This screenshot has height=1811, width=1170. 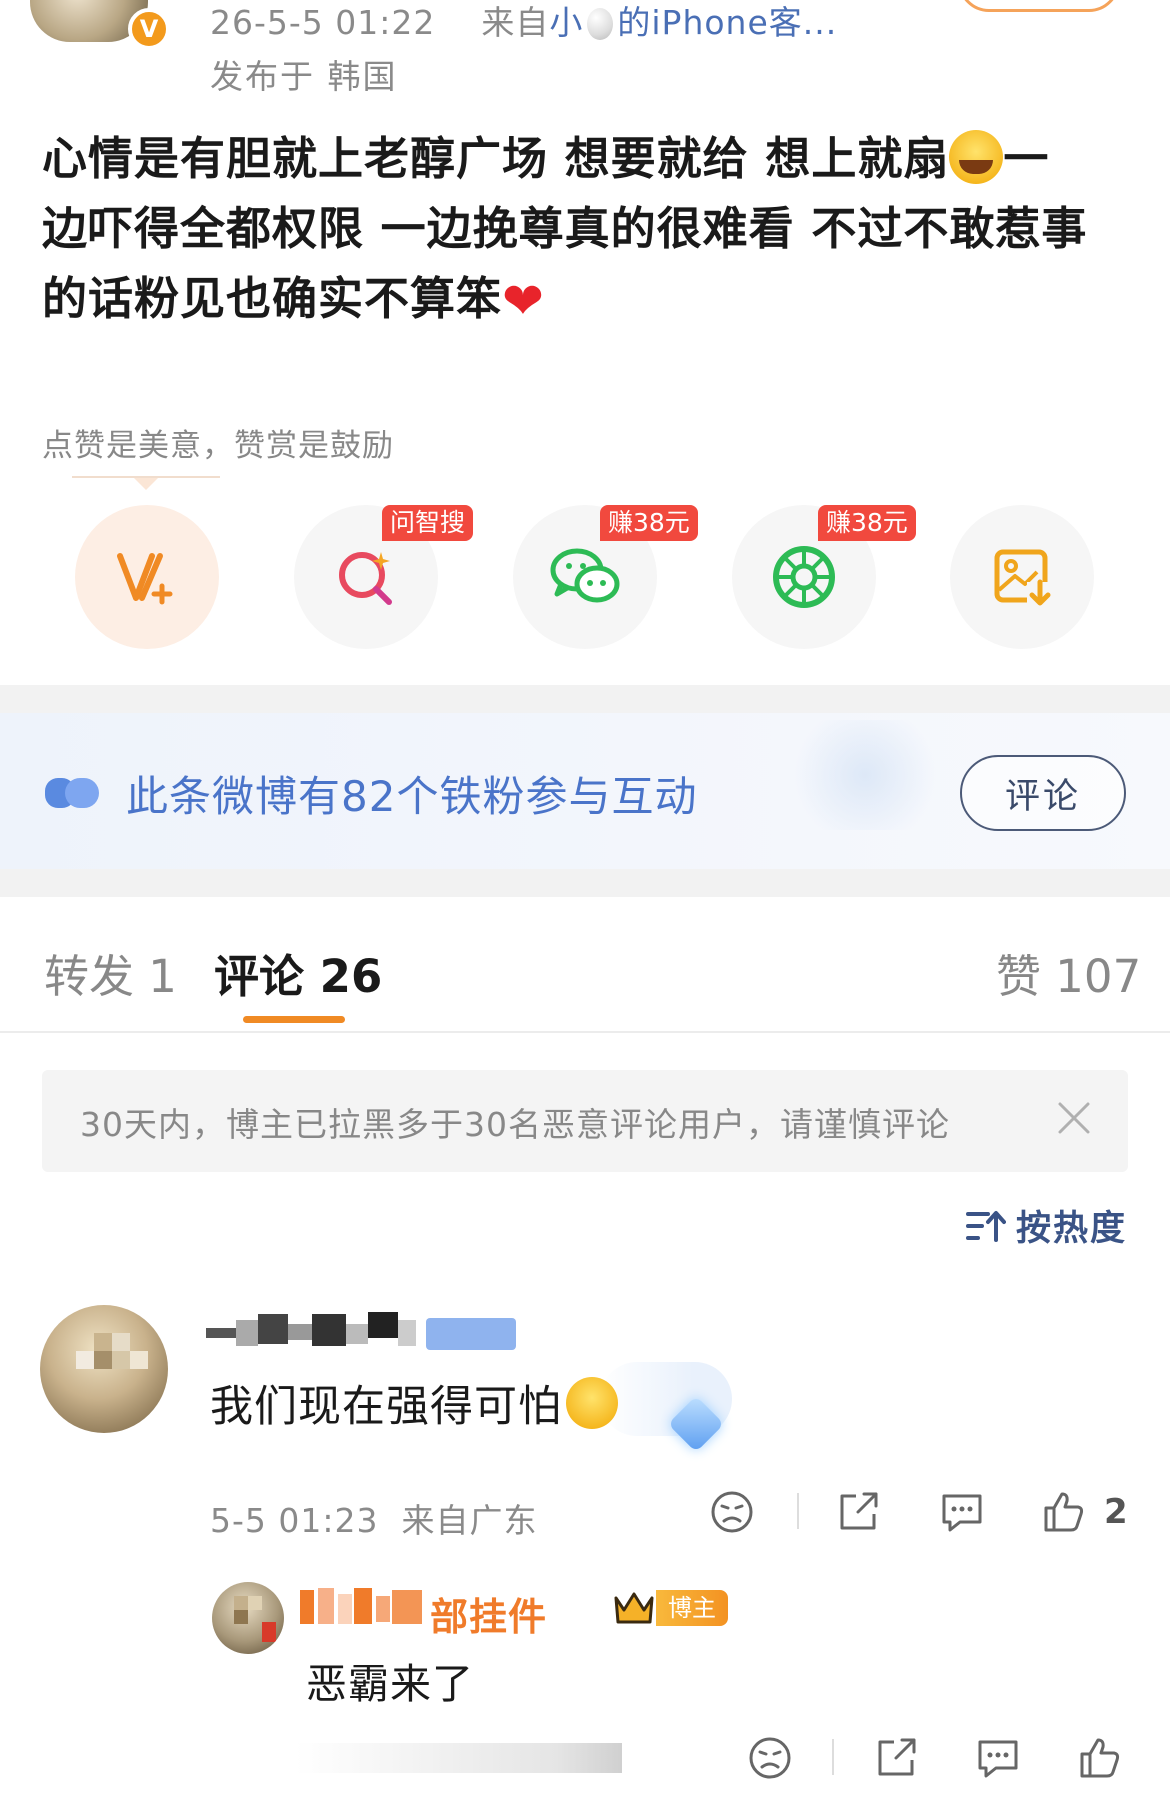 I want to click on wechat-icon, so click(x=585, y=575).